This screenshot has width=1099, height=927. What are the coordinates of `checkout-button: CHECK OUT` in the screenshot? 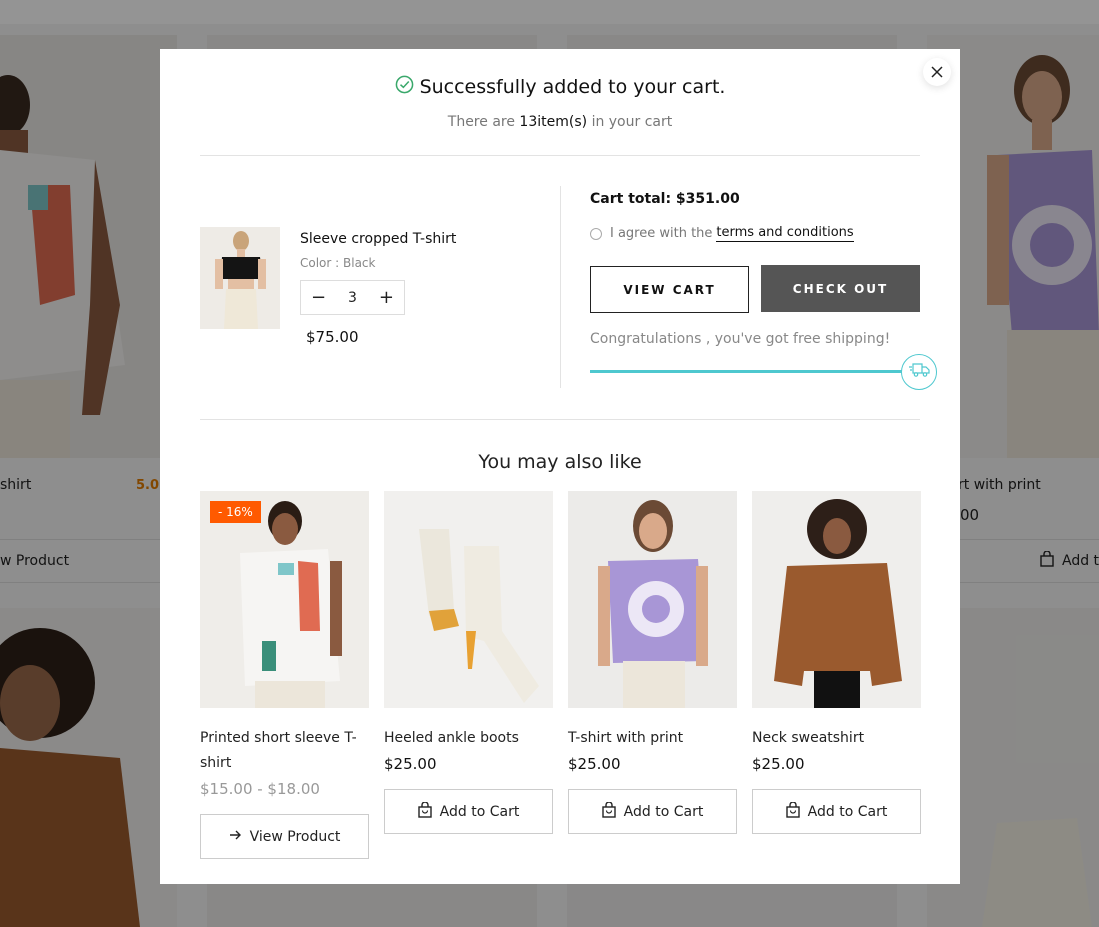 It's located at (840, 288).